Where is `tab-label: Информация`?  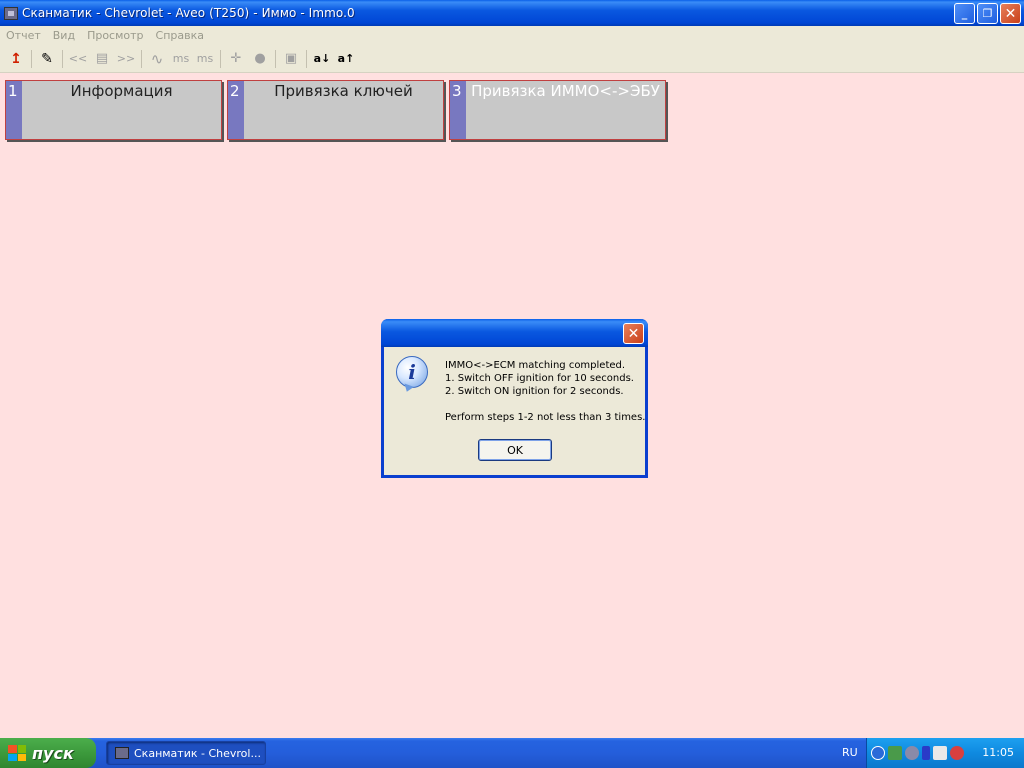 tab-label: Информация is located at coordinates (121, 91).